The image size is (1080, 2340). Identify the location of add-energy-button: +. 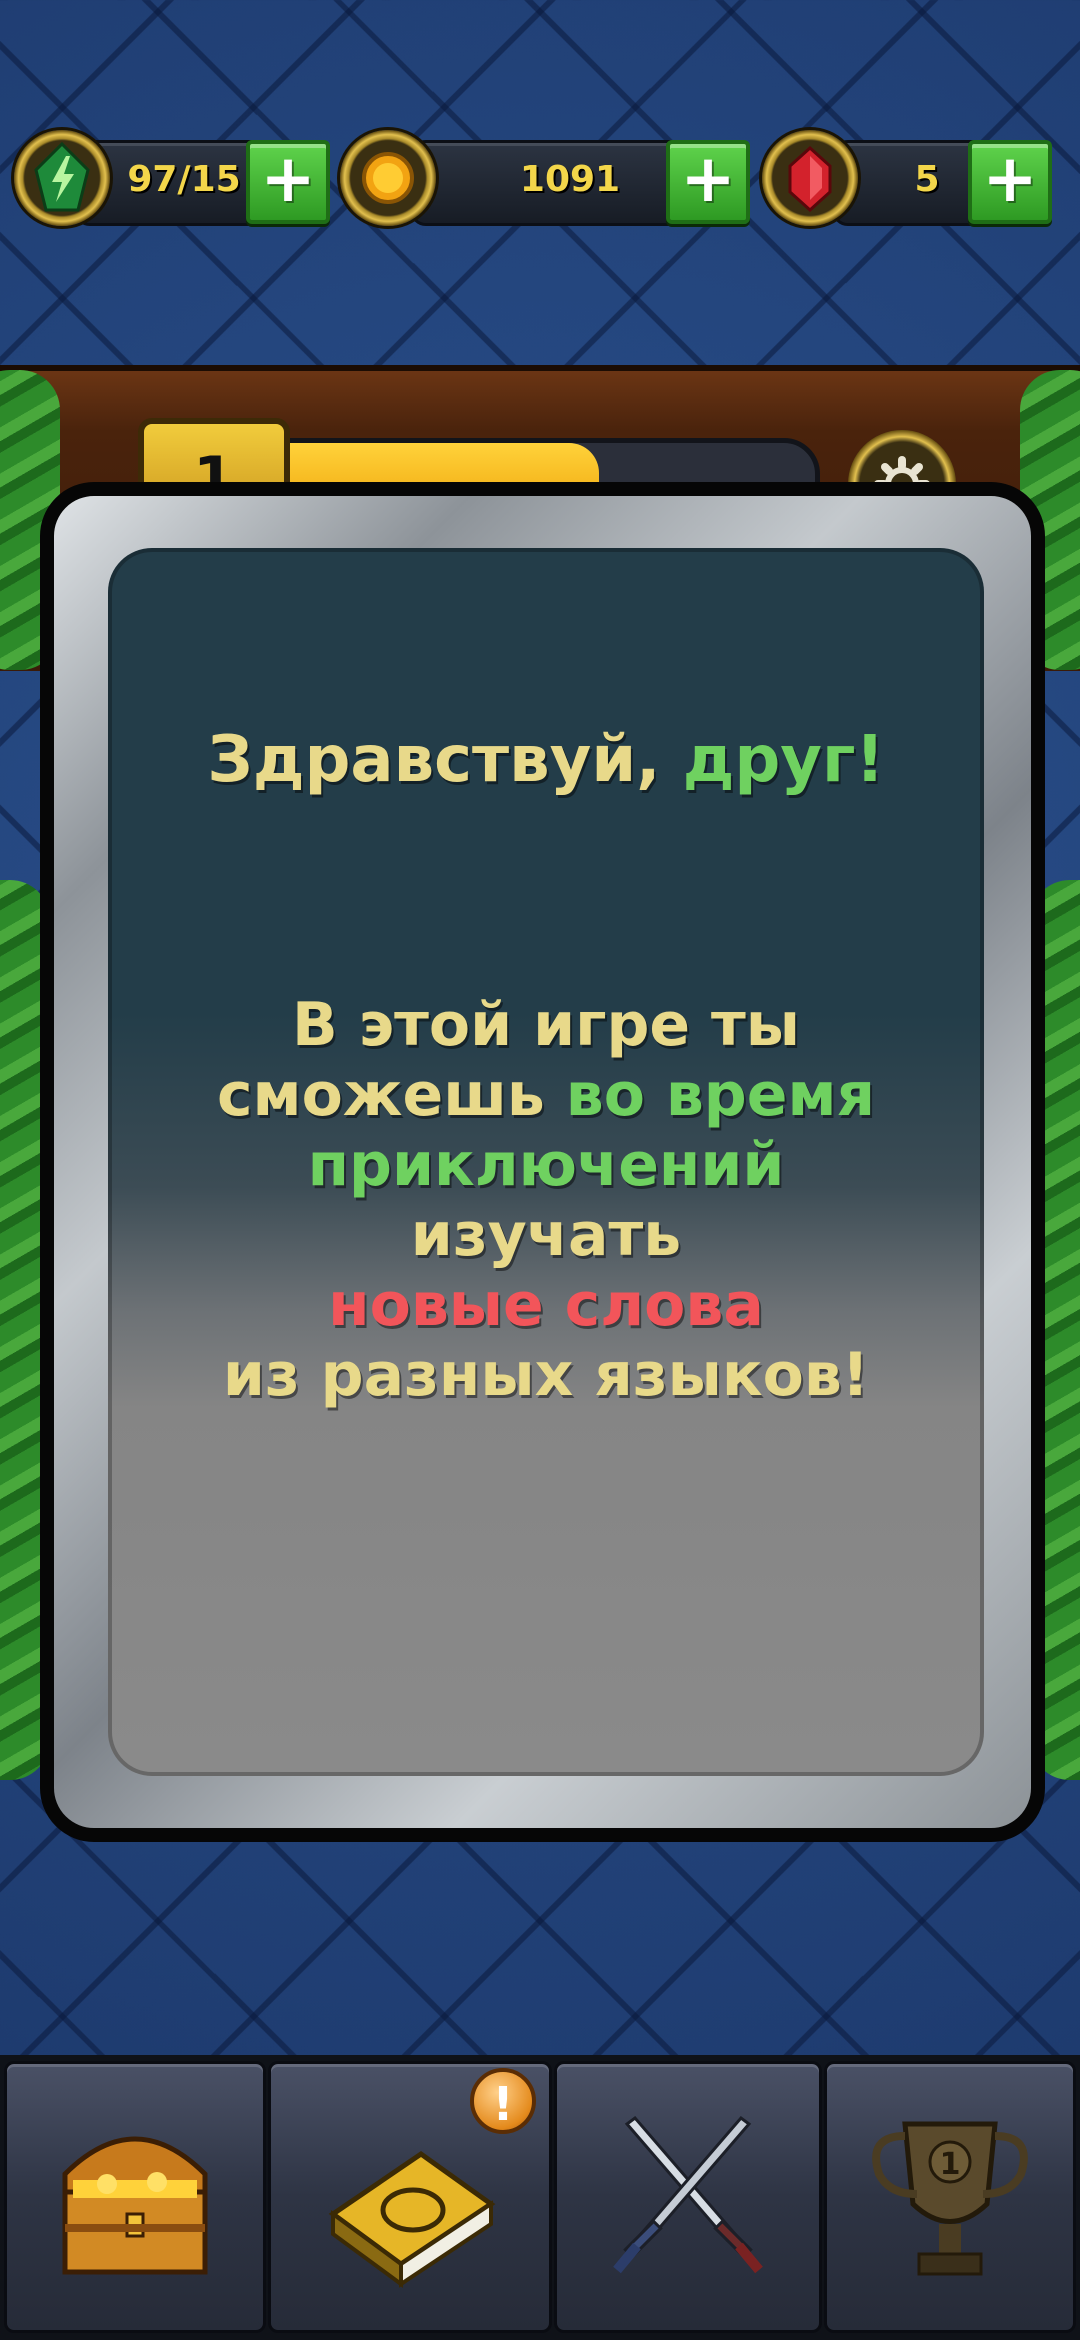
(288, 182).